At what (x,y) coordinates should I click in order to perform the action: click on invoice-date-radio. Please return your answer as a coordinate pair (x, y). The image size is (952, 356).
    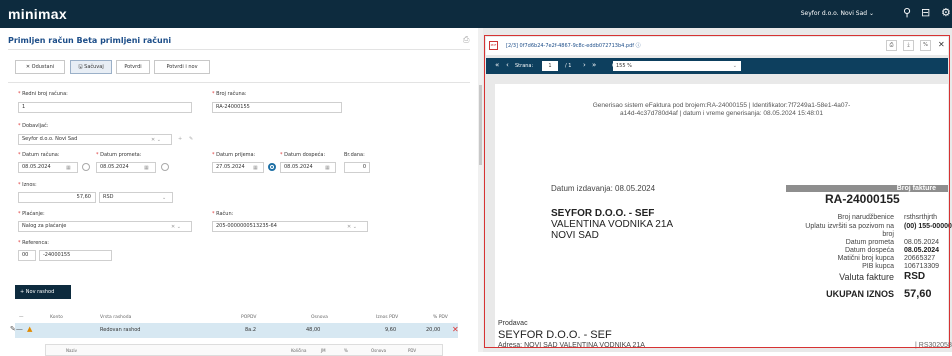
    Looking at the image, I should click on (86, 167).